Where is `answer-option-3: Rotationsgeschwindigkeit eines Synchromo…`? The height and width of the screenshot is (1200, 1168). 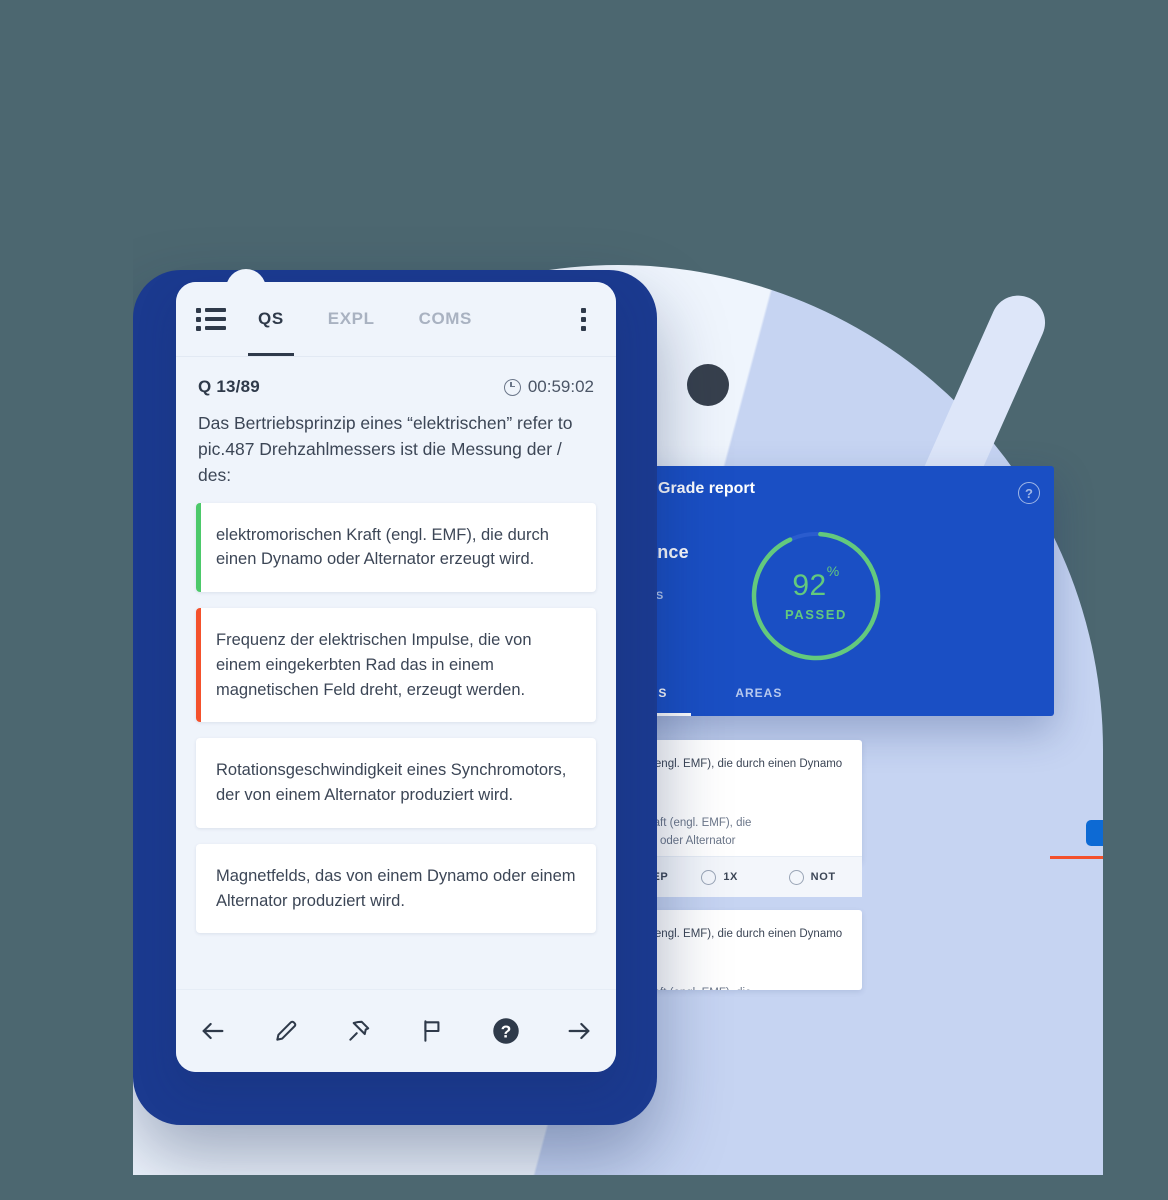
answer-option-3: Rotationsgeschwindigkeit eines Synchromo… is located at coordinates (396, 783).